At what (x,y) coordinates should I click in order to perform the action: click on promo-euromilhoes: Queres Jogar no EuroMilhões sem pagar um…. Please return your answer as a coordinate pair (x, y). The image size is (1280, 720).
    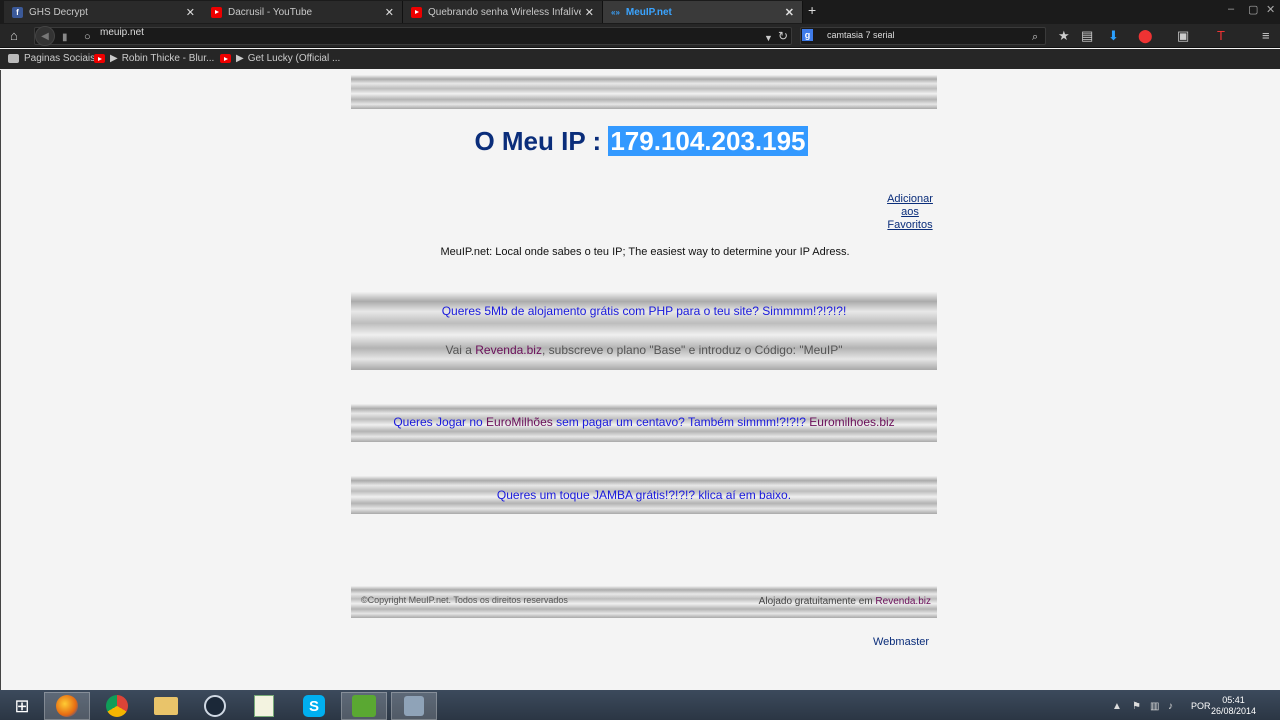
    Looking at the image, I should click on (644, 422).